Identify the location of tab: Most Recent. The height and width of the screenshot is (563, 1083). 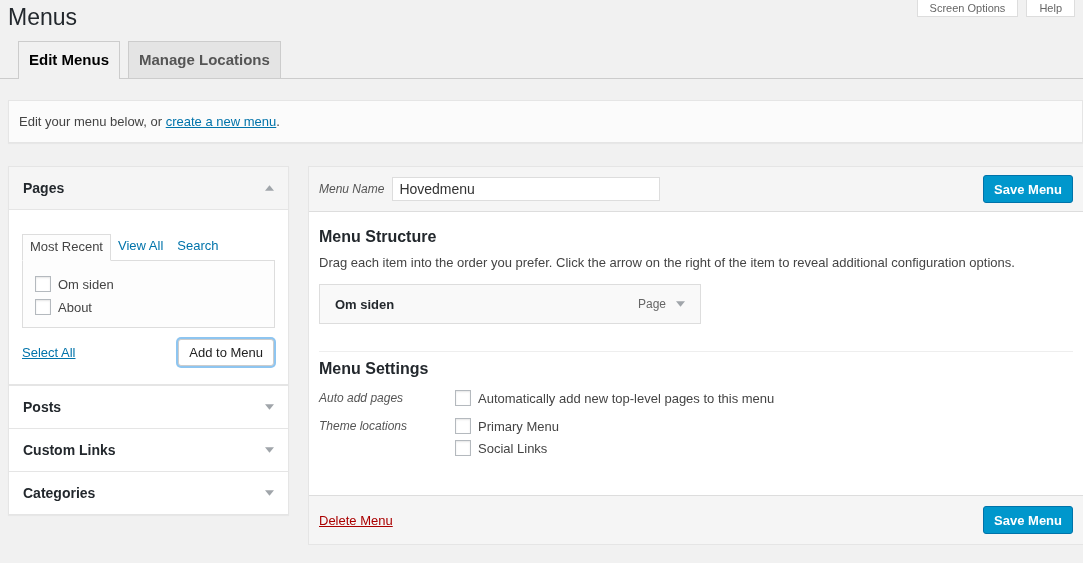
(66, 247).